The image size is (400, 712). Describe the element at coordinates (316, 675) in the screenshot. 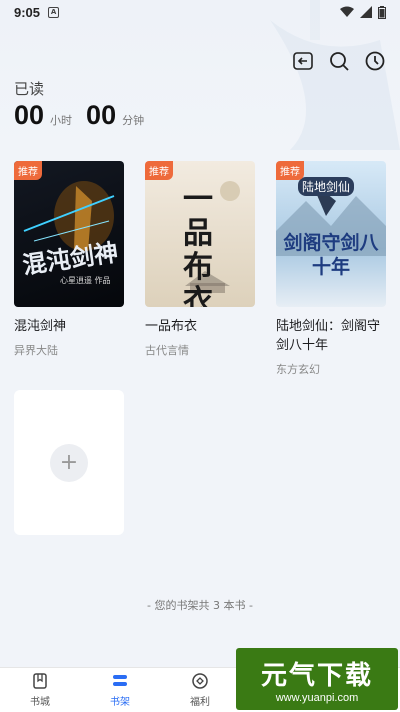

I see `watermark-title: 元气下载` at that location.